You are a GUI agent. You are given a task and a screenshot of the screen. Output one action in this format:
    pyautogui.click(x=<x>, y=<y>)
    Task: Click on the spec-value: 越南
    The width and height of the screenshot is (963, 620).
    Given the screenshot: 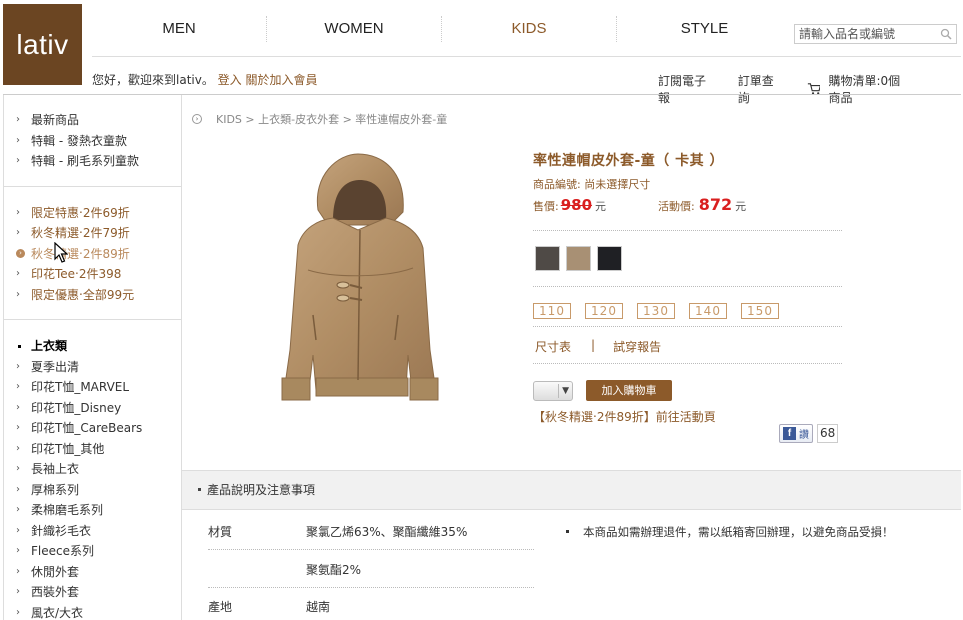 What is the action you would take?
    pyautogui.click(x=318, y=606)
    